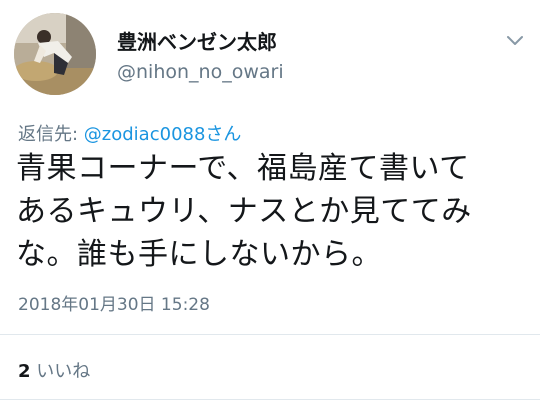  I want to click on user-handle: @nihon_no_owari, so click(200, 72).